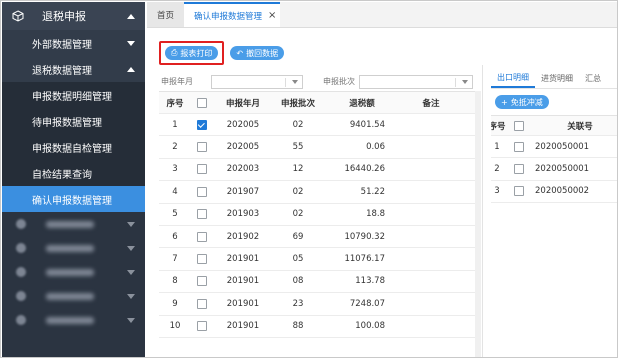 This screenshot has height=358, width=618. What do you see at coordinates (382, 15) in the screenshot?
I see `tab-bar: 首页 确认申报数据管理 ×` at bounding box center [382, 15].